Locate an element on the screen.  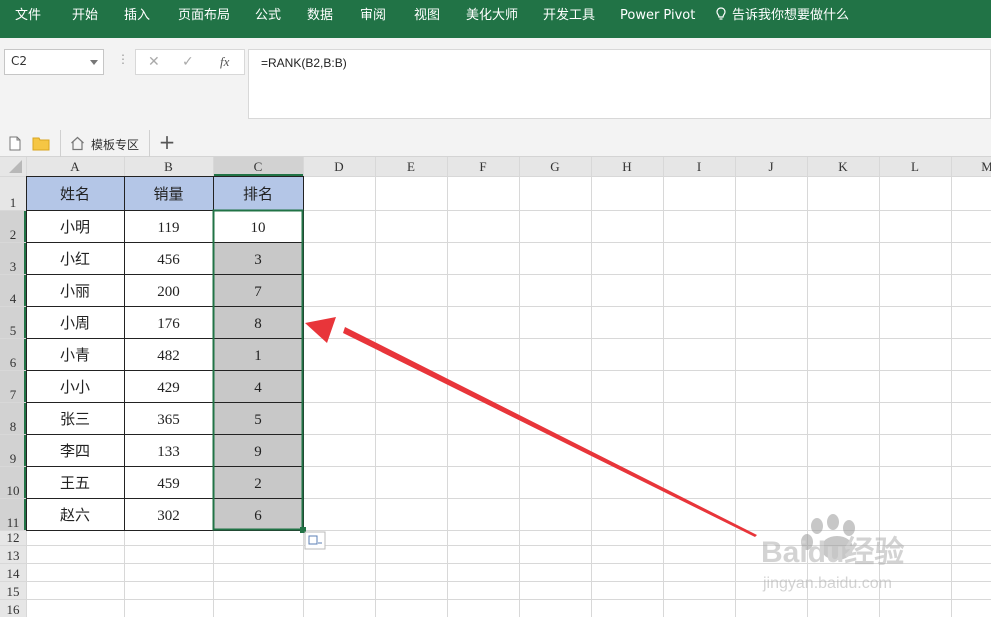
row-header-14: 14 is located at coordinates (14, 573).